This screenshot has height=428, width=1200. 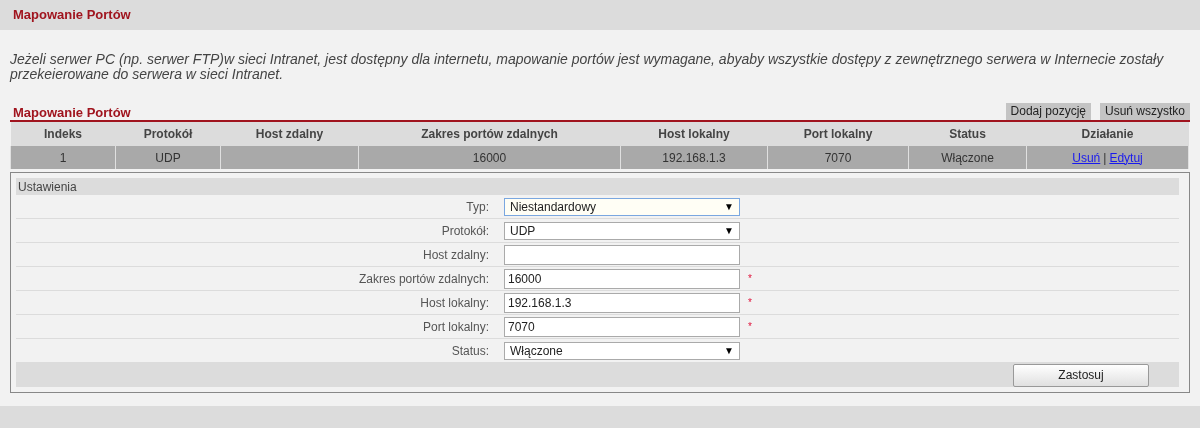 I want to click on dropdown: UDP ▼, so click(x=622, y=230).